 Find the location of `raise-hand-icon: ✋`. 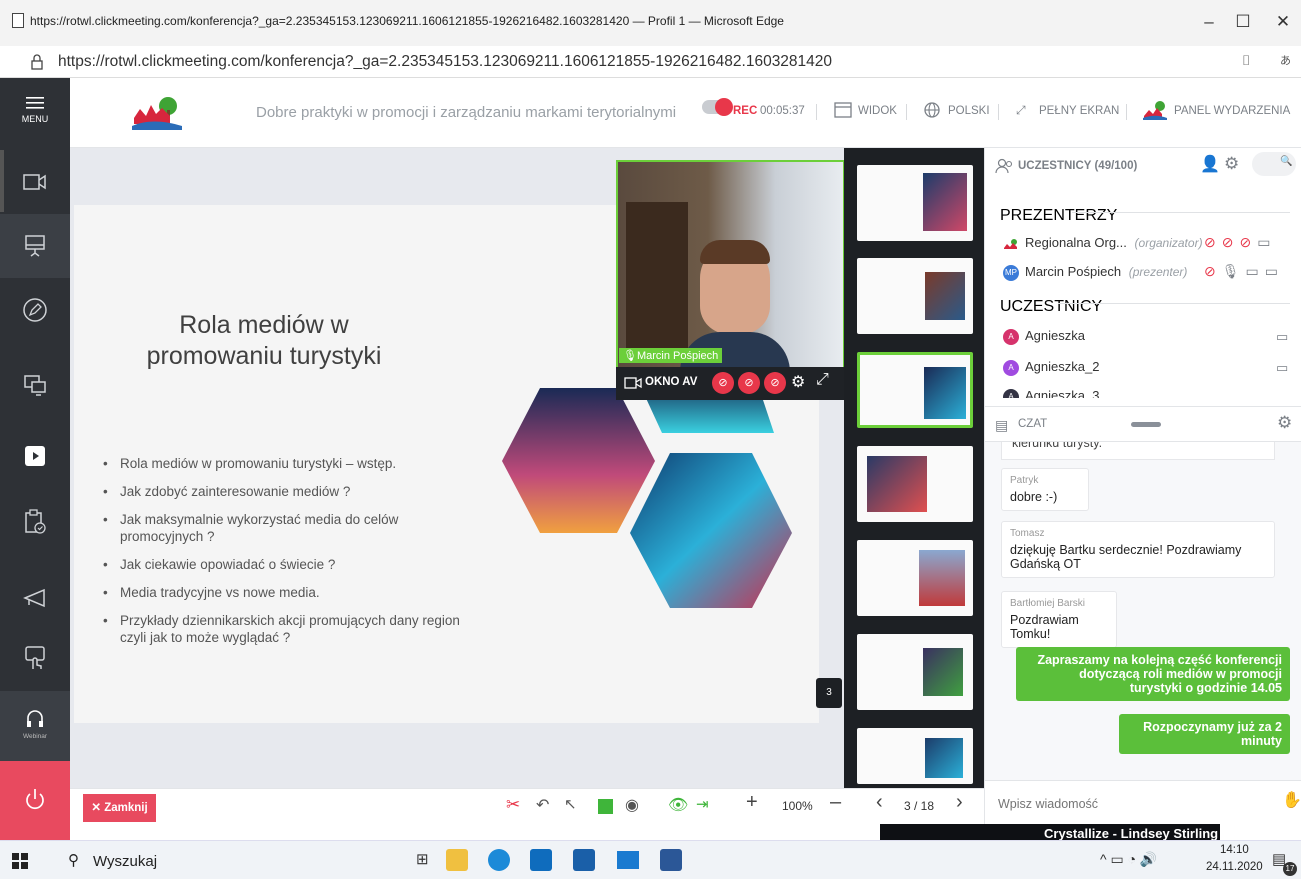

raise-hand-icon: ✋ is located at coordinates (1291, 800).